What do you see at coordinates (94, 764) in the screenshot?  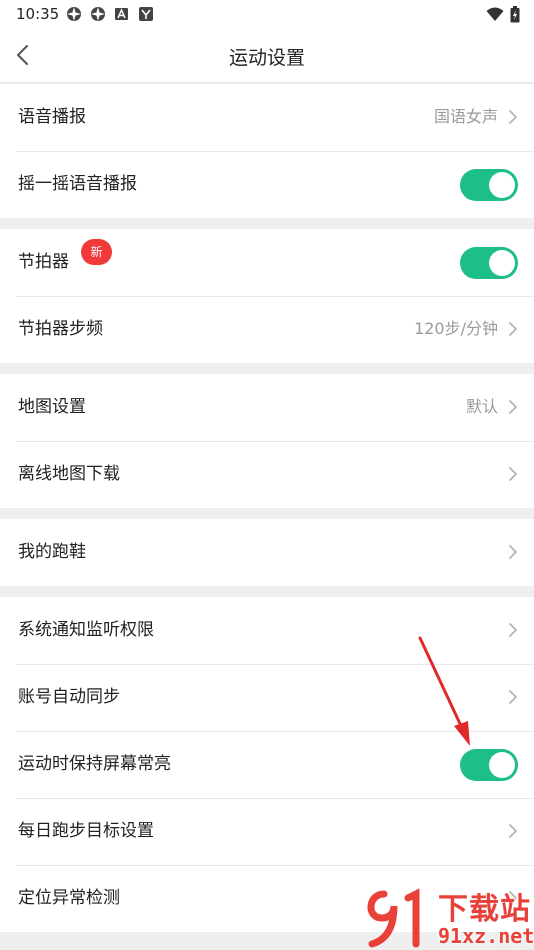 I see `row-label: 运动时保持屏幕常亮` at bounding box center [94, 764].